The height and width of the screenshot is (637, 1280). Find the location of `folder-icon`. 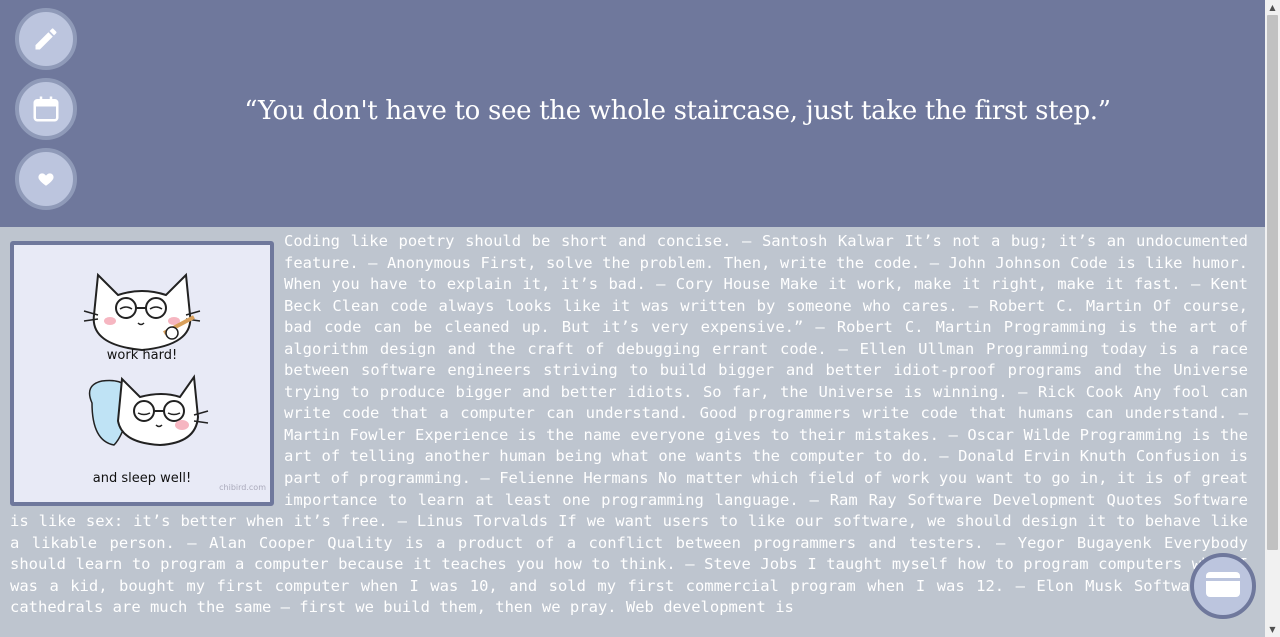

folder-icon is located at coordinates (1223, 586).